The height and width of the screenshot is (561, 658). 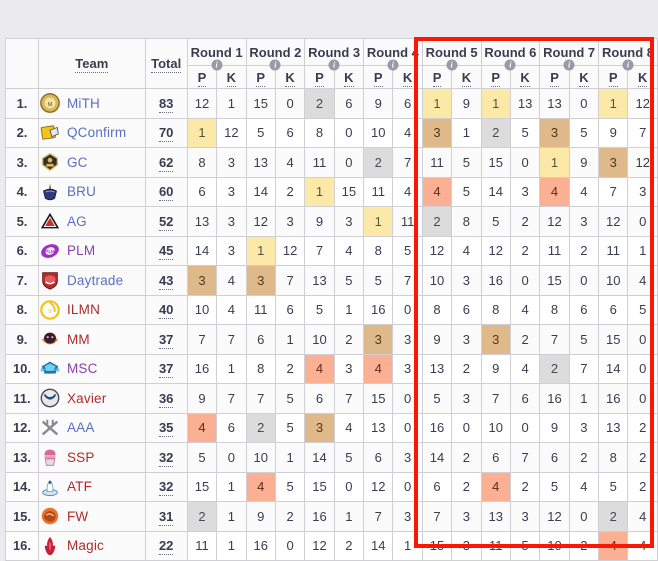 I want to click on team-cell: GC, so click(x=91, y=162).